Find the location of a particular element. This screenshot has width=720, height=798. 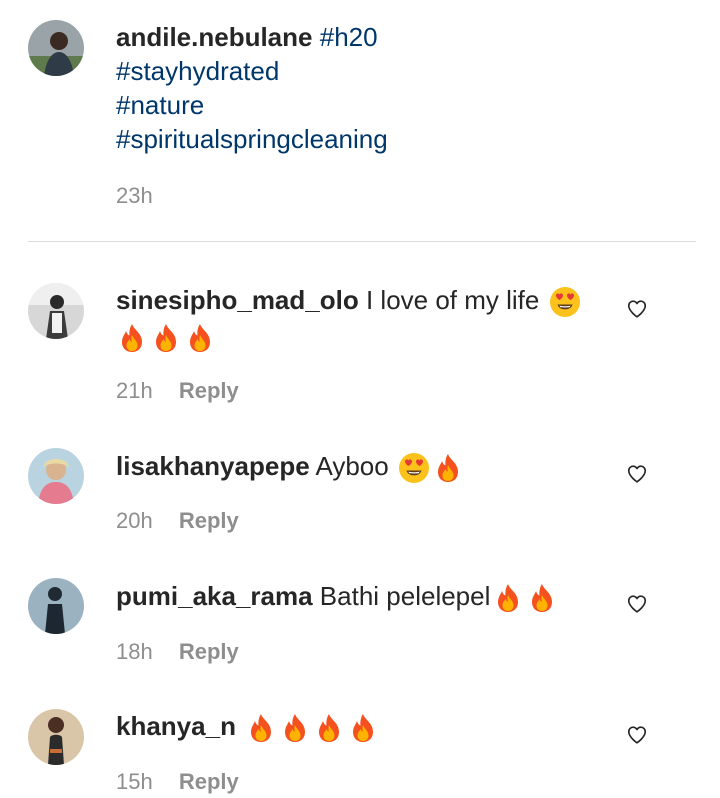

timestamp: 23h is located at coordinates (134, 195).